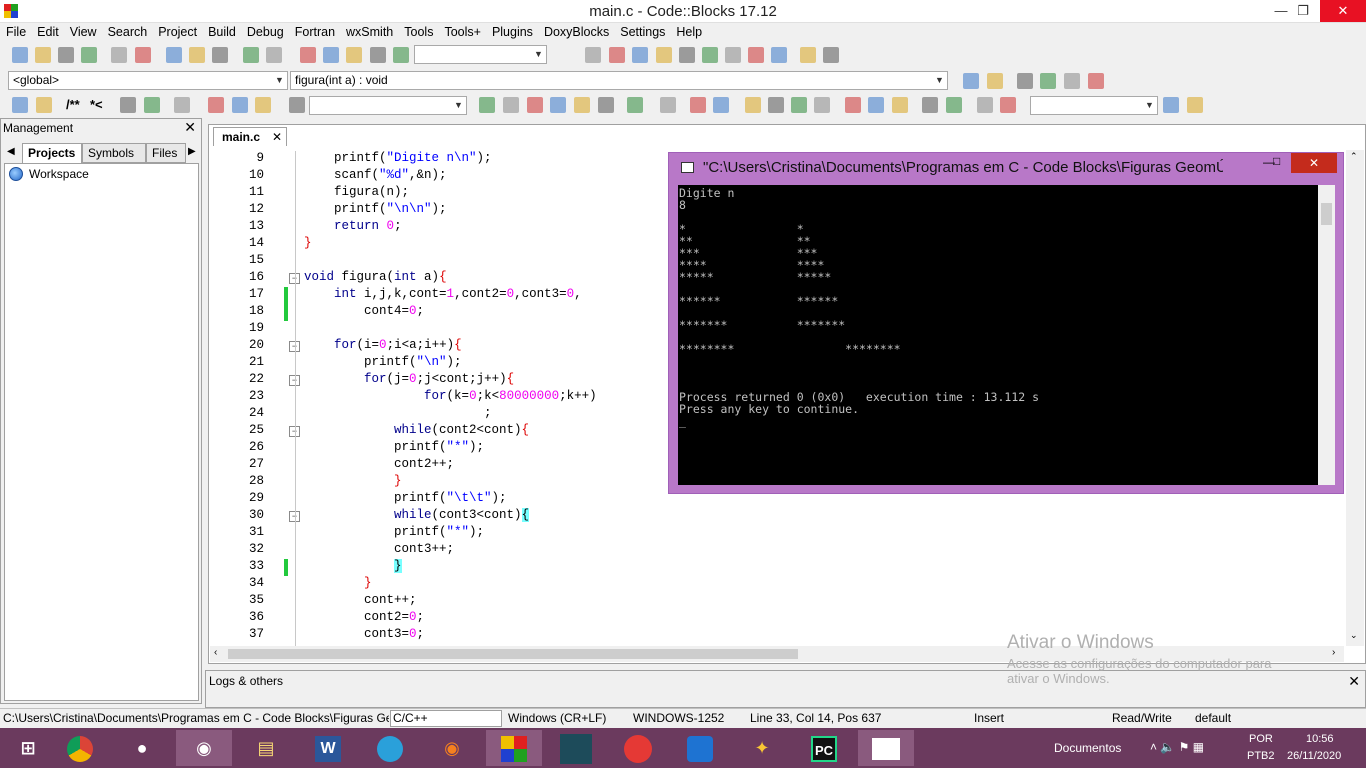 The height and width of the screenshot is (768, 1366). What do you see at coordinates (47, 32) in the screenshot?
I see `menu-edit: Edit` at bounding box center [47, 32].